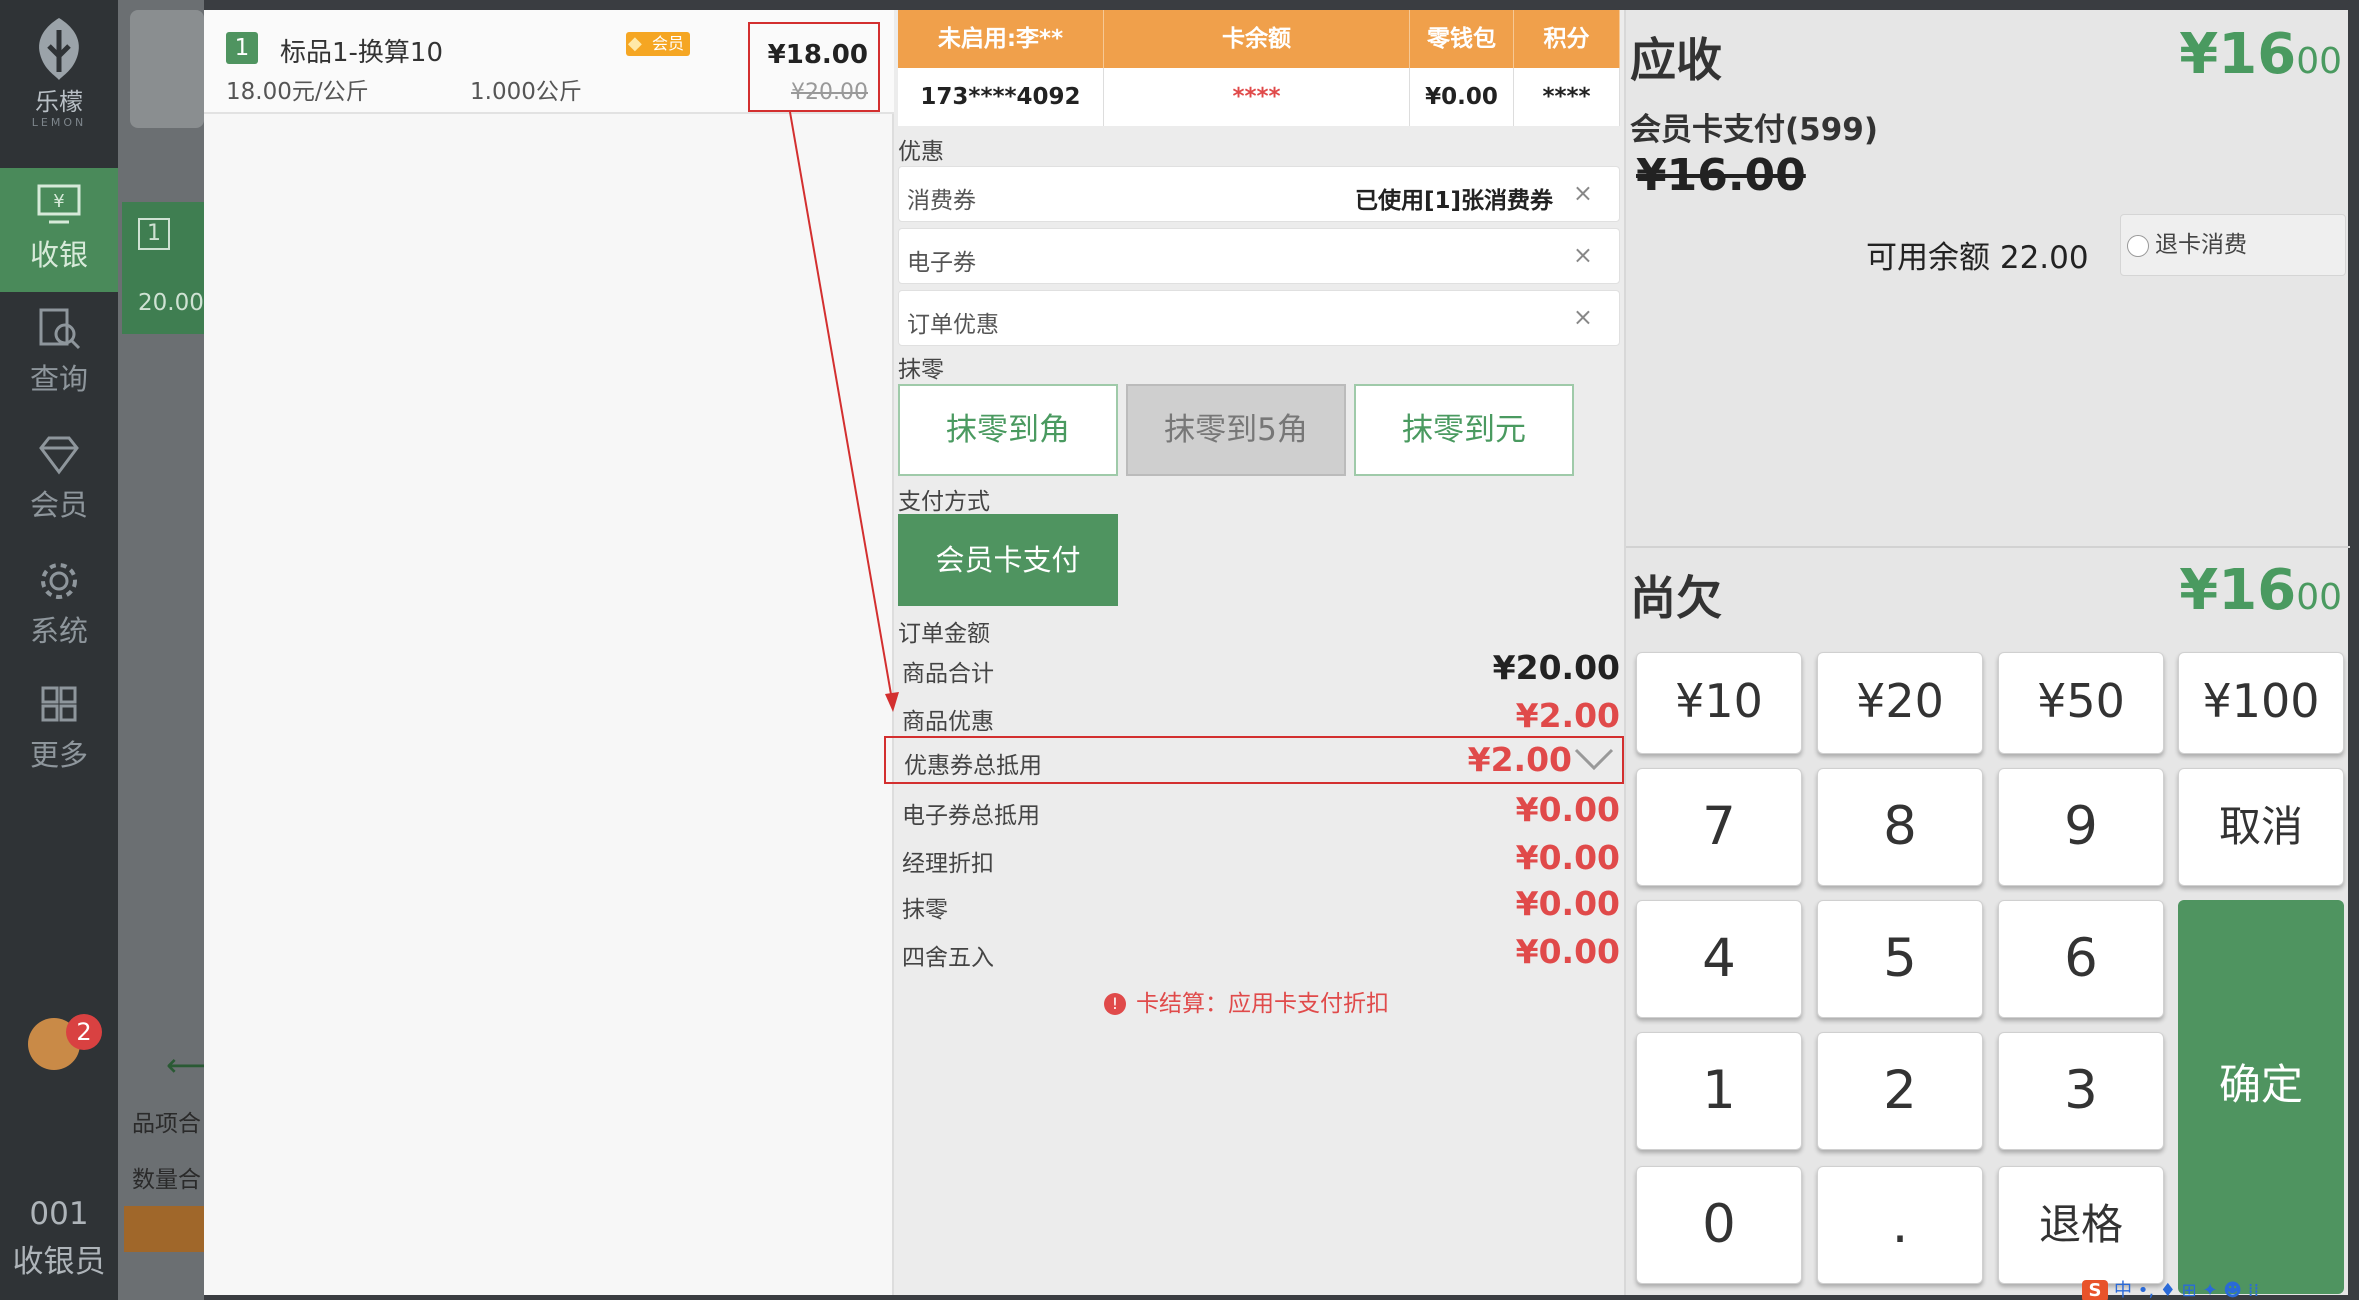 This screenshot has width=2359, height=1300. I want to click on refund-consume-radio: 退卡消费, so click(2233, 245).